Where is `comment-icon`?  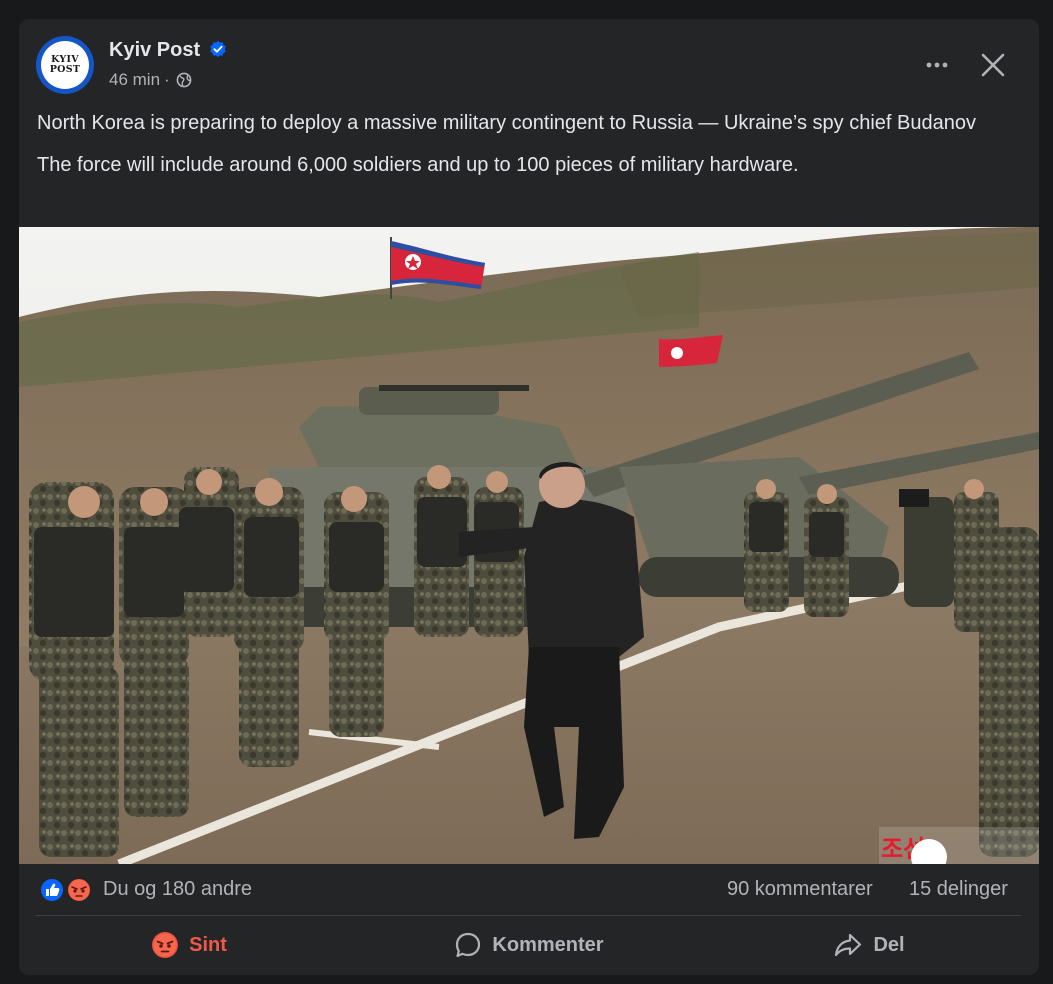 comment-icon is located at coordinates (468, 945).